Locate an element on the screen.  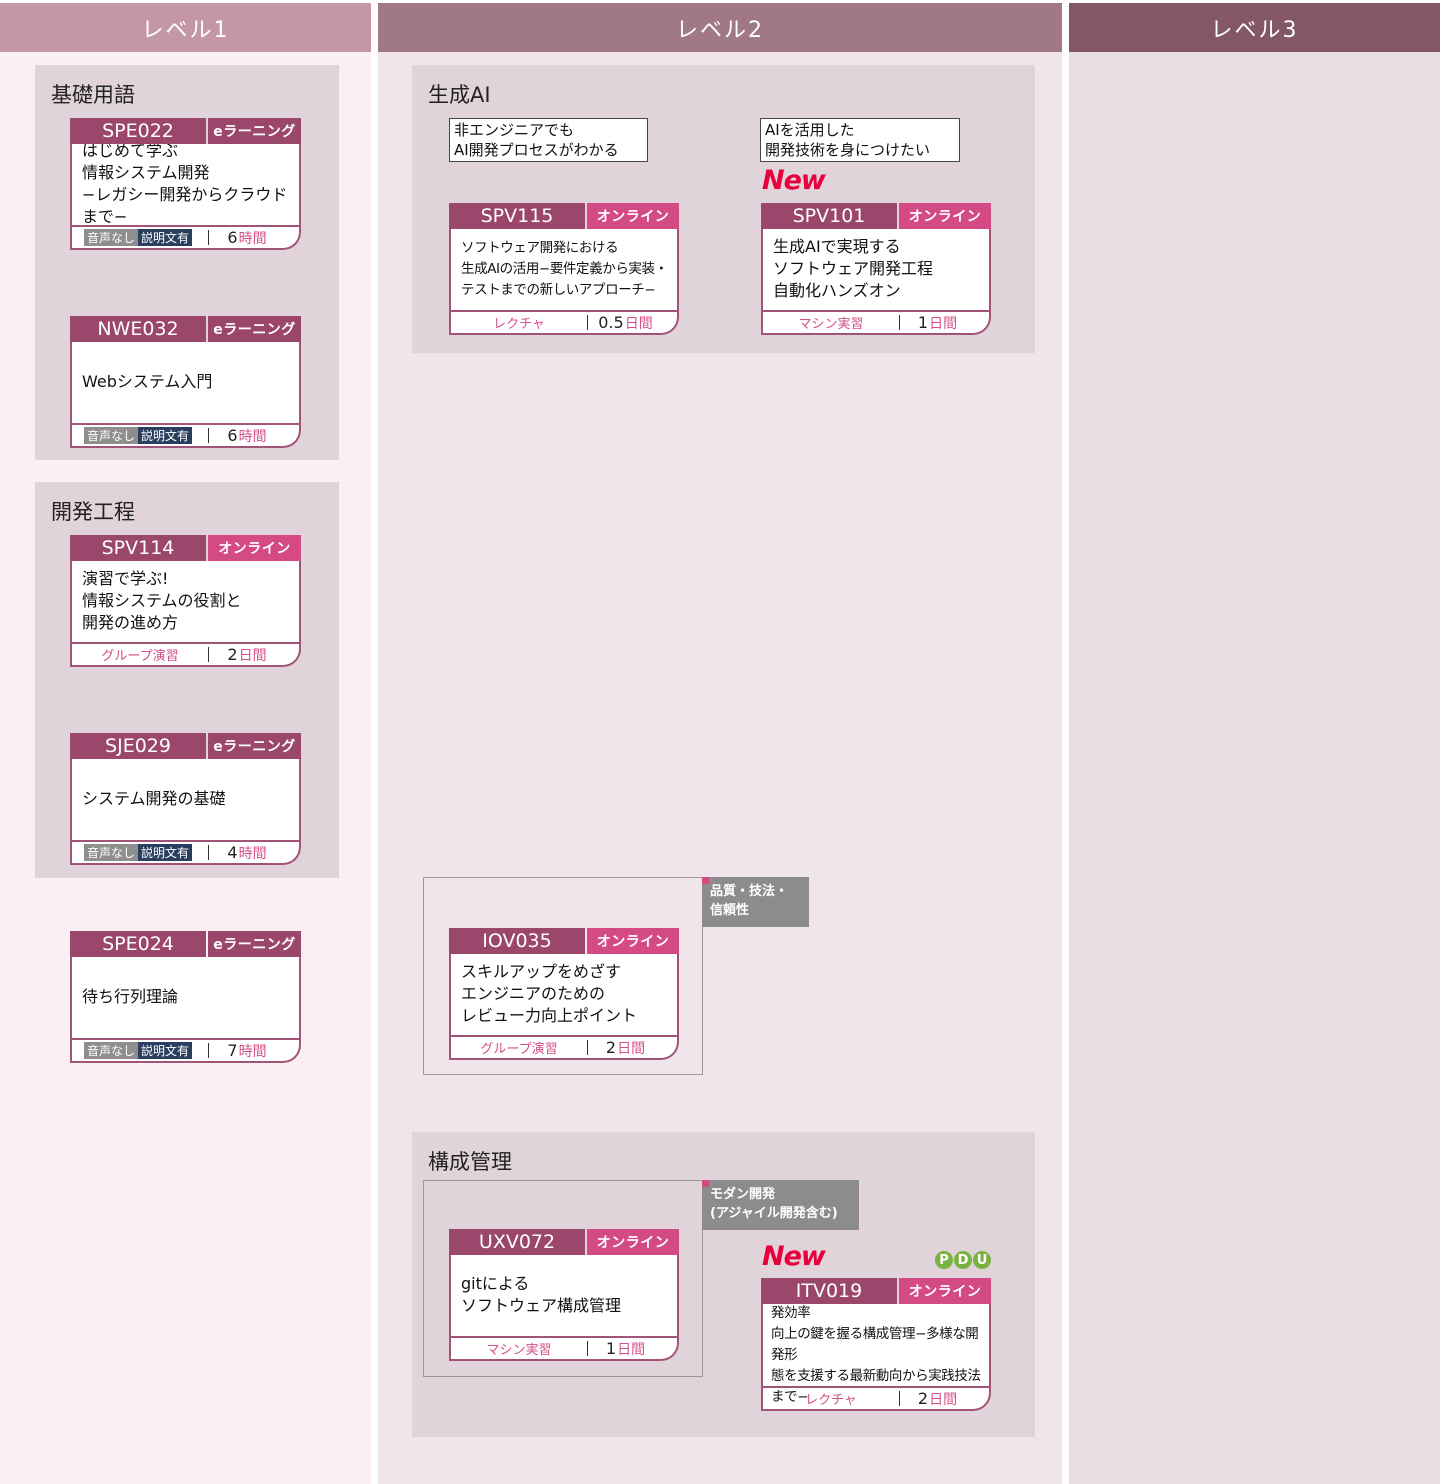
group-title: 構成管理 is located at coordinates (470, 1162).